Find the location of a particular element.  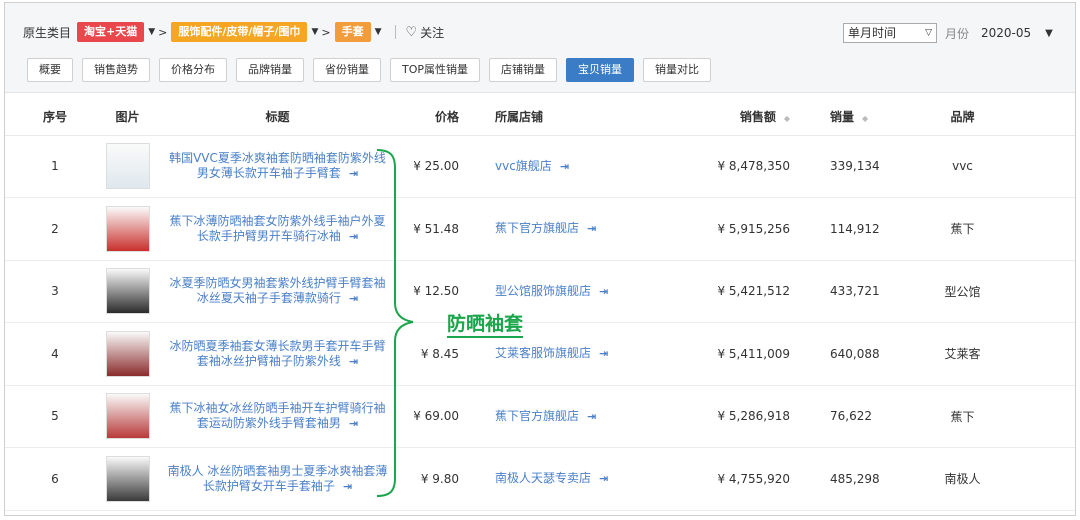

row-no: 5 is located at coordinates (55, 416).